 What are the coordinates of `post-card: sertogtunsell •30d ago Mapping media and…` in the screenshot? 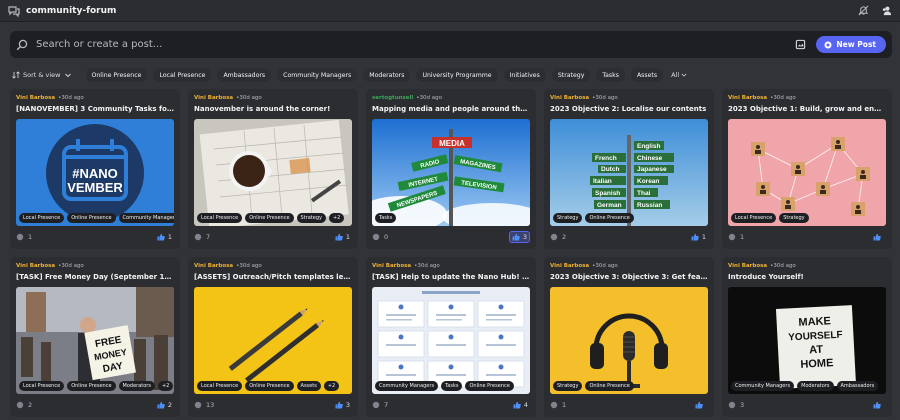 It's located at (451, 169).